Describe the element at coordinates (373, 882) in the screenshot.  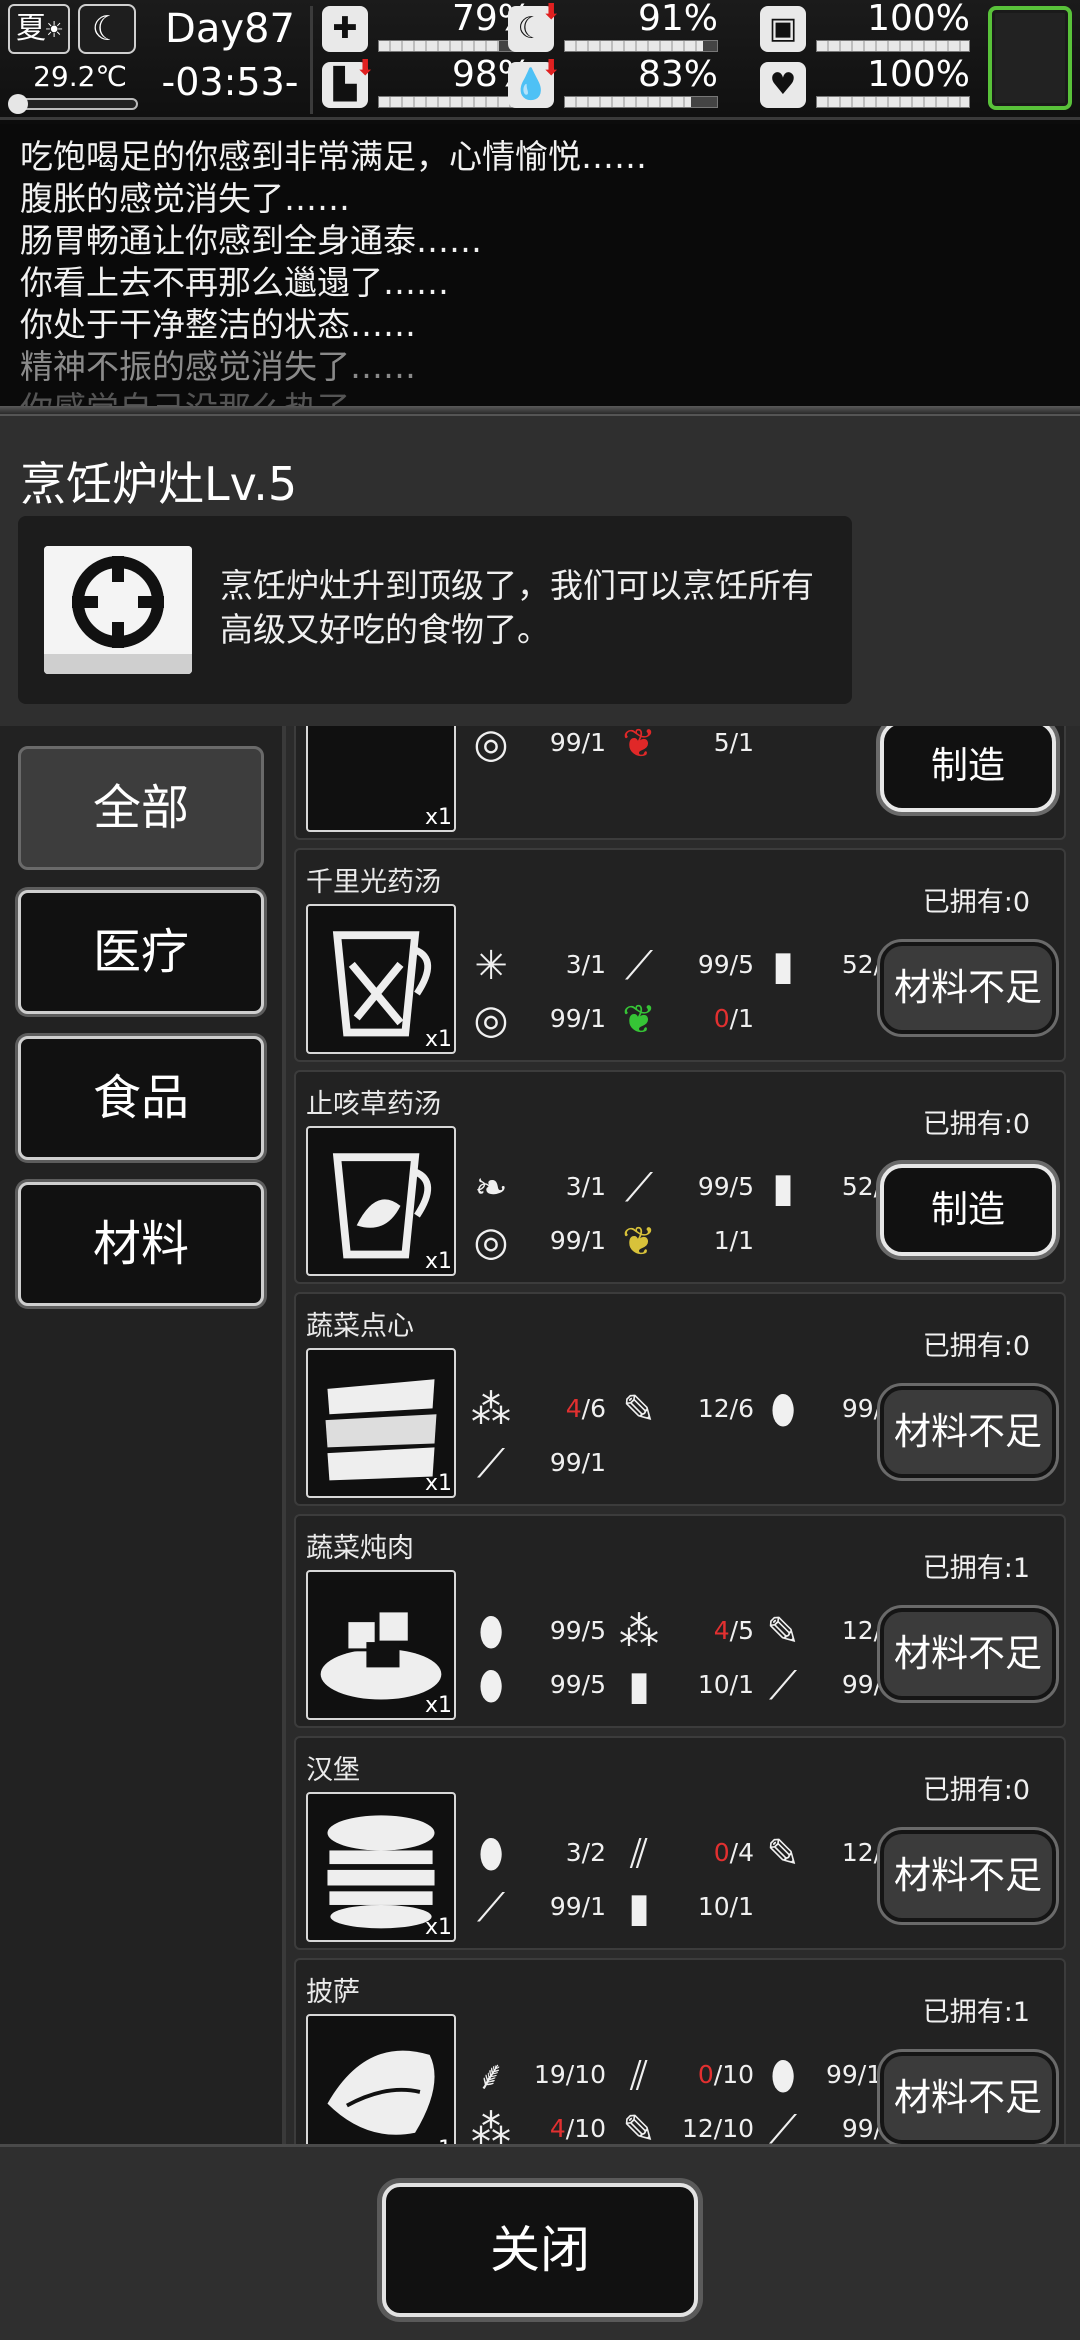
I see `recipe-name: 千里光药汤` at that location.